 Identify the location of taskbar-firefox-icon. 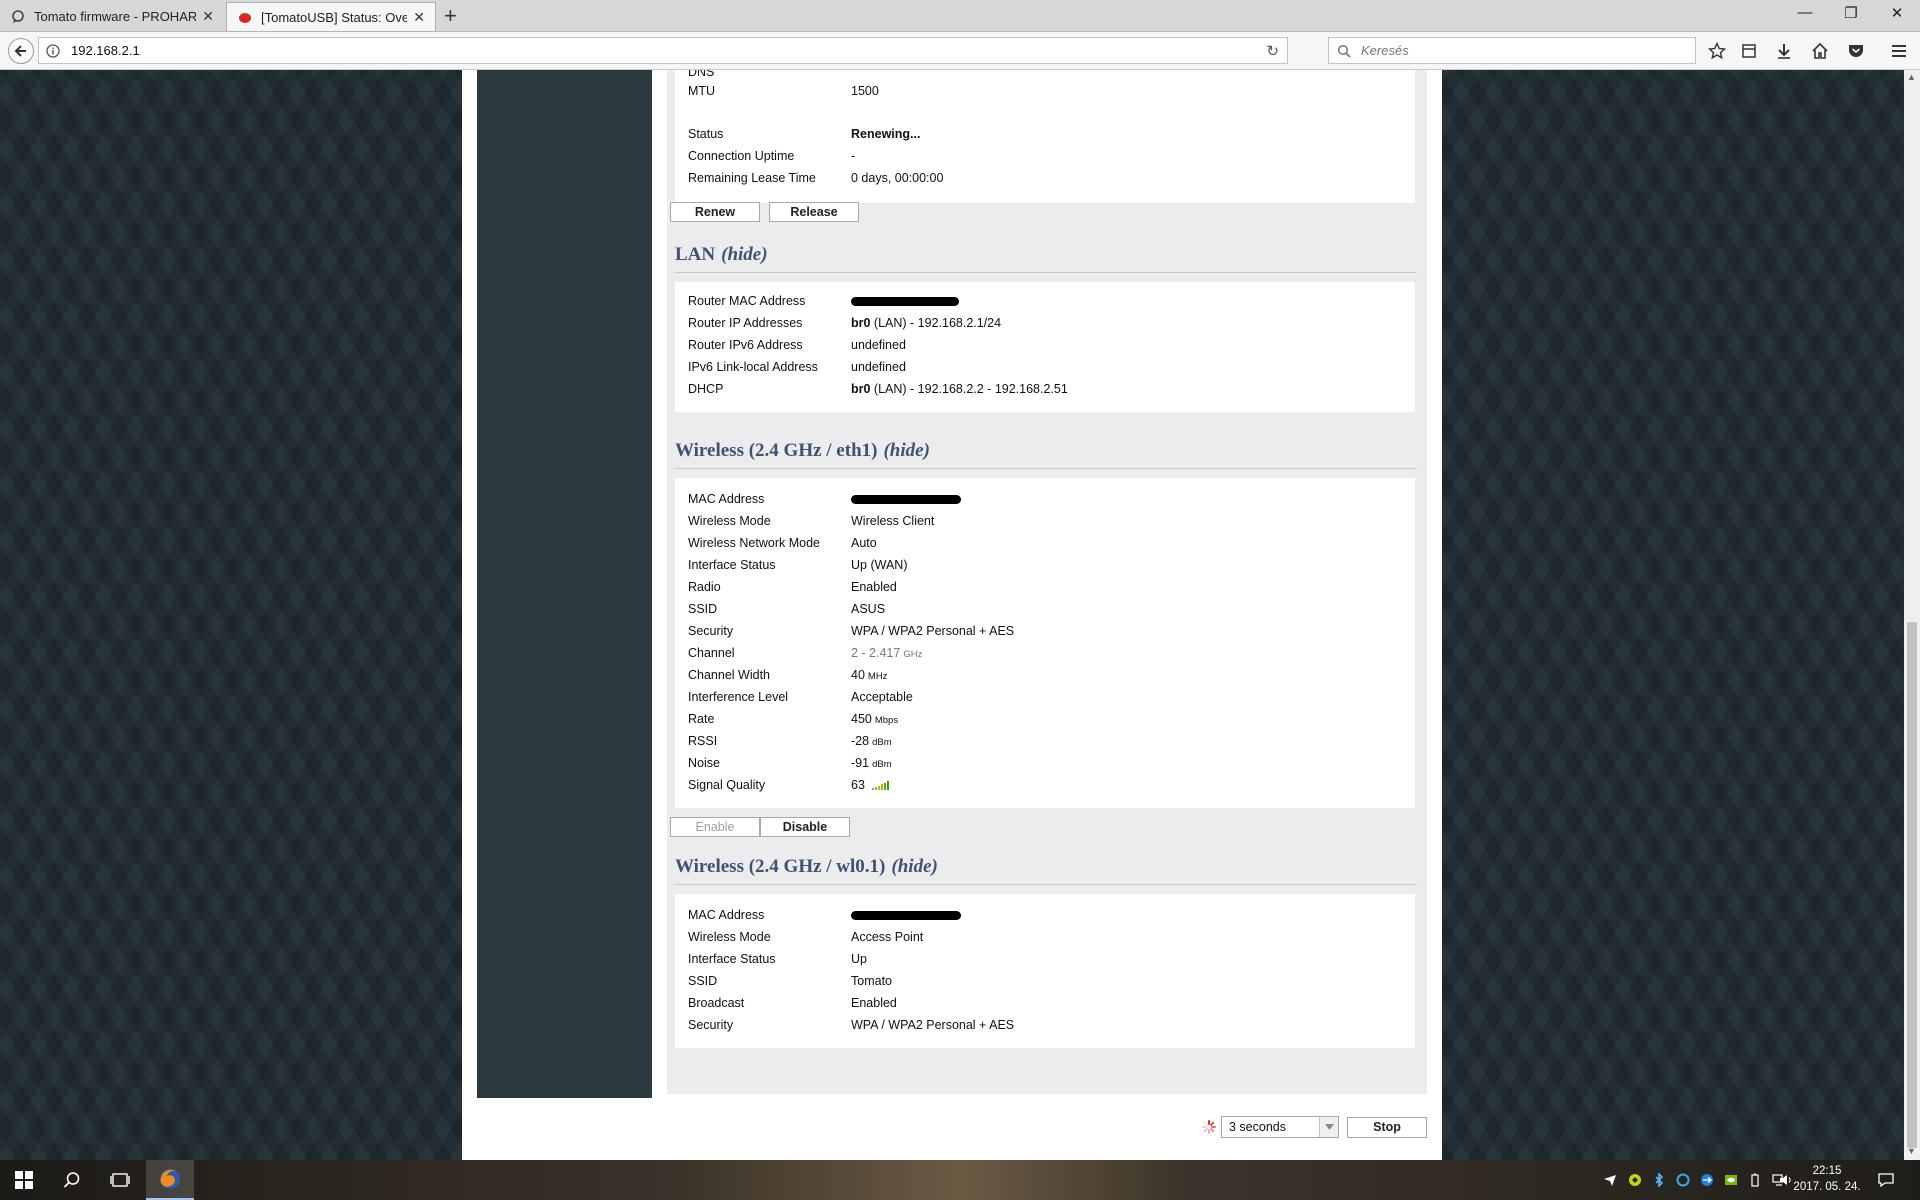
(170, 1180).